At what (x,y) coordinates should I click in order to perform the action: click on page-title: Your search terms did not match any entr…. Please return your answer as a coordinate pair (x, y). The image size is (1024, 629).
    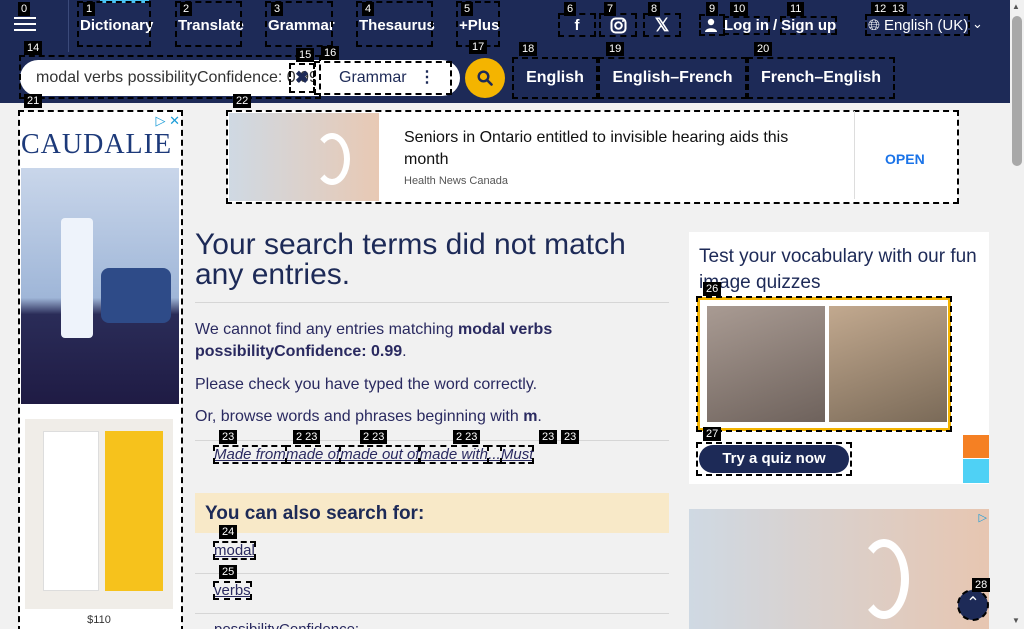
    Looking at the image, I should click on (410, 259).